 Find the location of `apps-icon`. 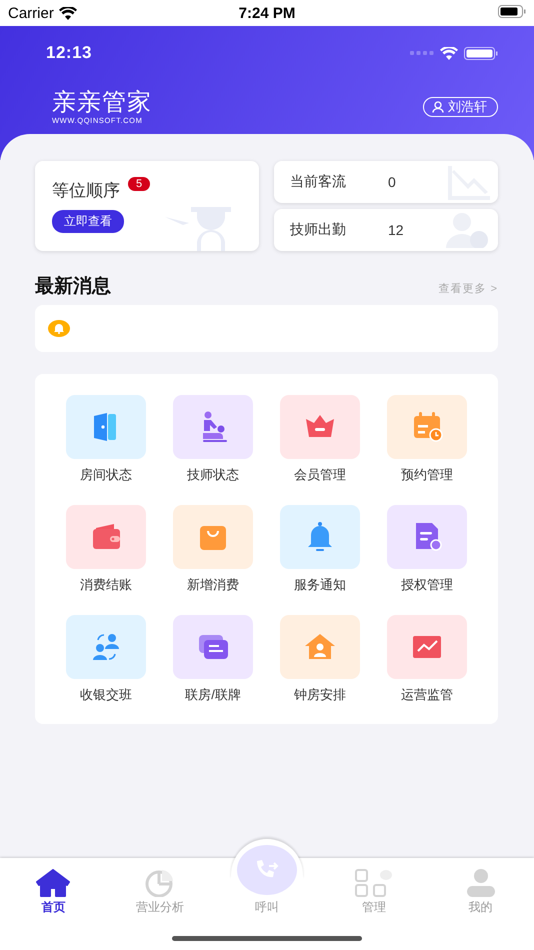

apps-icon is located at coordinates (373, 883).